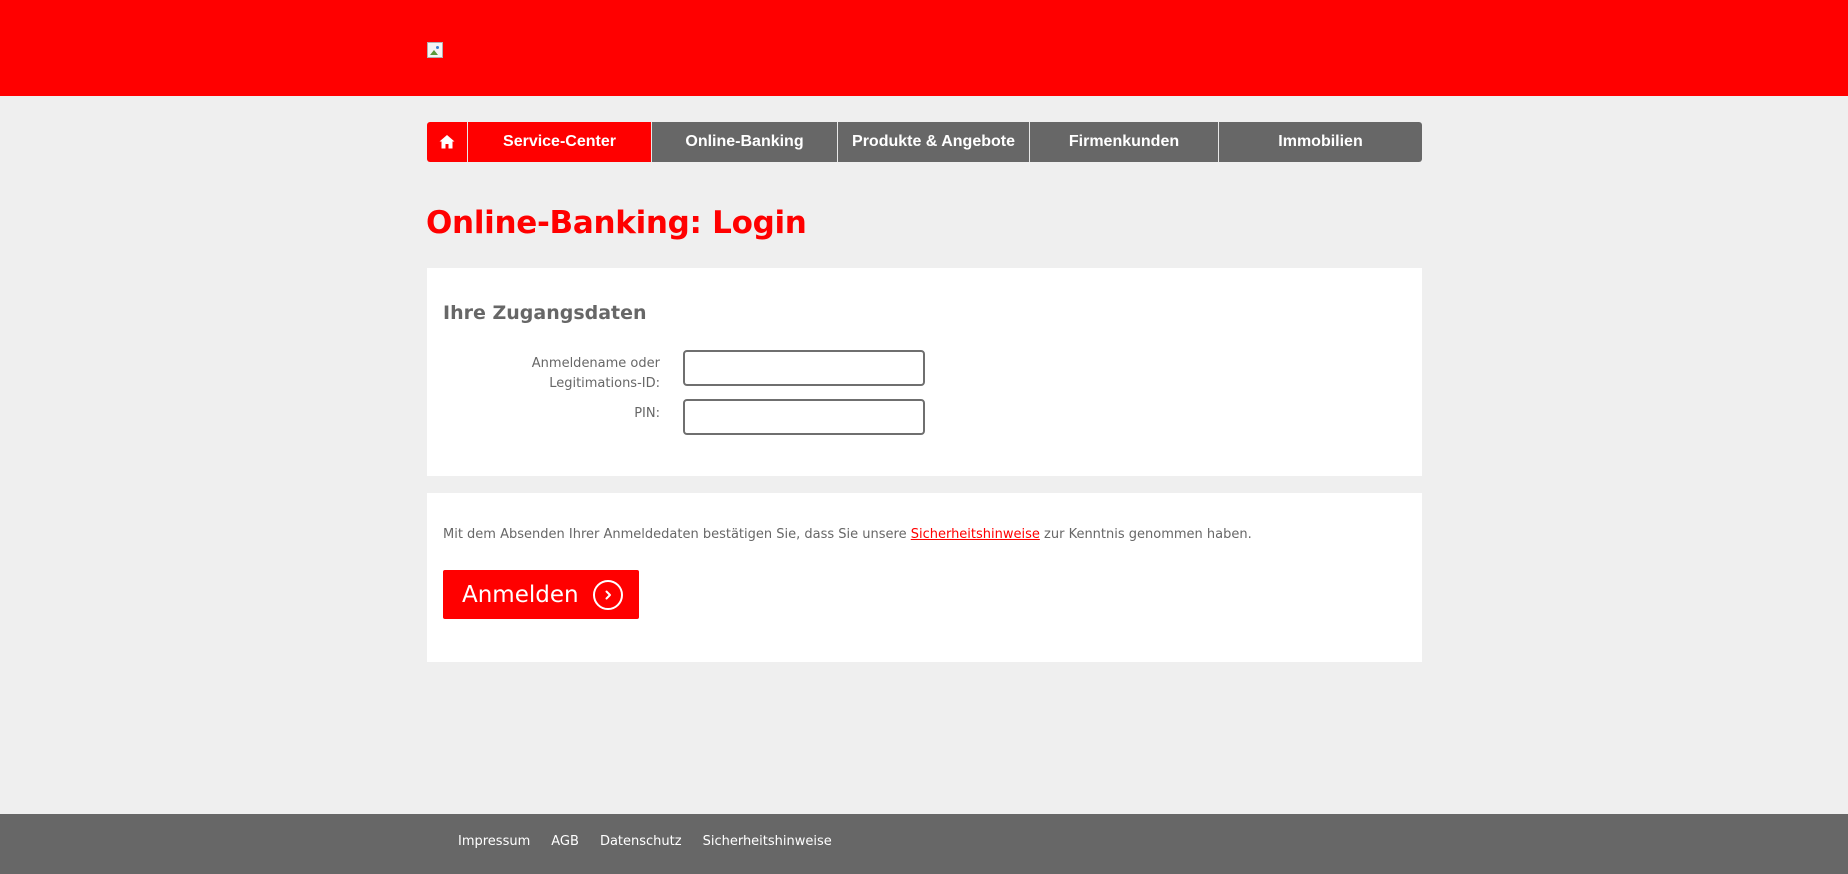 Image resolution: width=1848 pixels, height=874 pixels. Describe the element at coordinates (933, 142) in the screenshot. I see `nav-item-produkte-angebote: Produkte & Angebote` at that location.